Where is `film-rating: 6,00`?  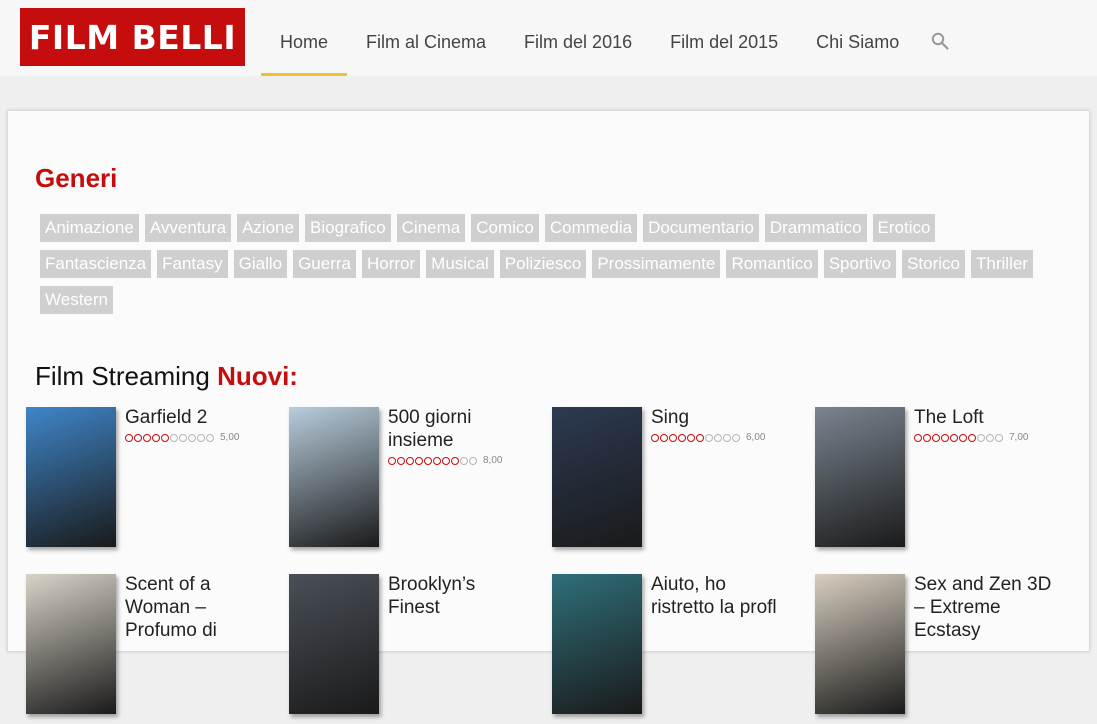
film-rating: 6,00 is located at coordinates (708, 437).